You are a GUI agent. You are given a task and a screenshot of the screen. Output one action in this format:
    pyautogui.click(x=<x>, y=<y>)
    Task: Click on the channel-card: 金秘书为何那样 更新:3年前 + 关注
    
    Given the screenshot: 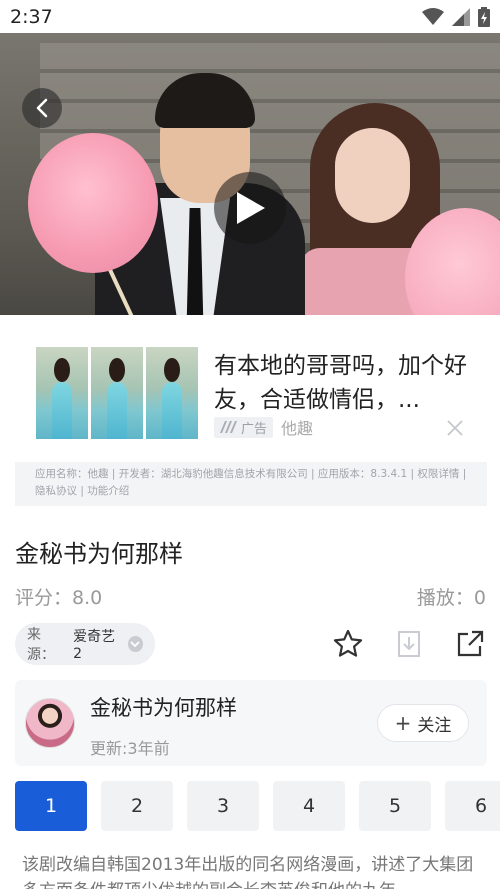 What is the action you would take?
    pyautogui.click(x=251, y=723)
    